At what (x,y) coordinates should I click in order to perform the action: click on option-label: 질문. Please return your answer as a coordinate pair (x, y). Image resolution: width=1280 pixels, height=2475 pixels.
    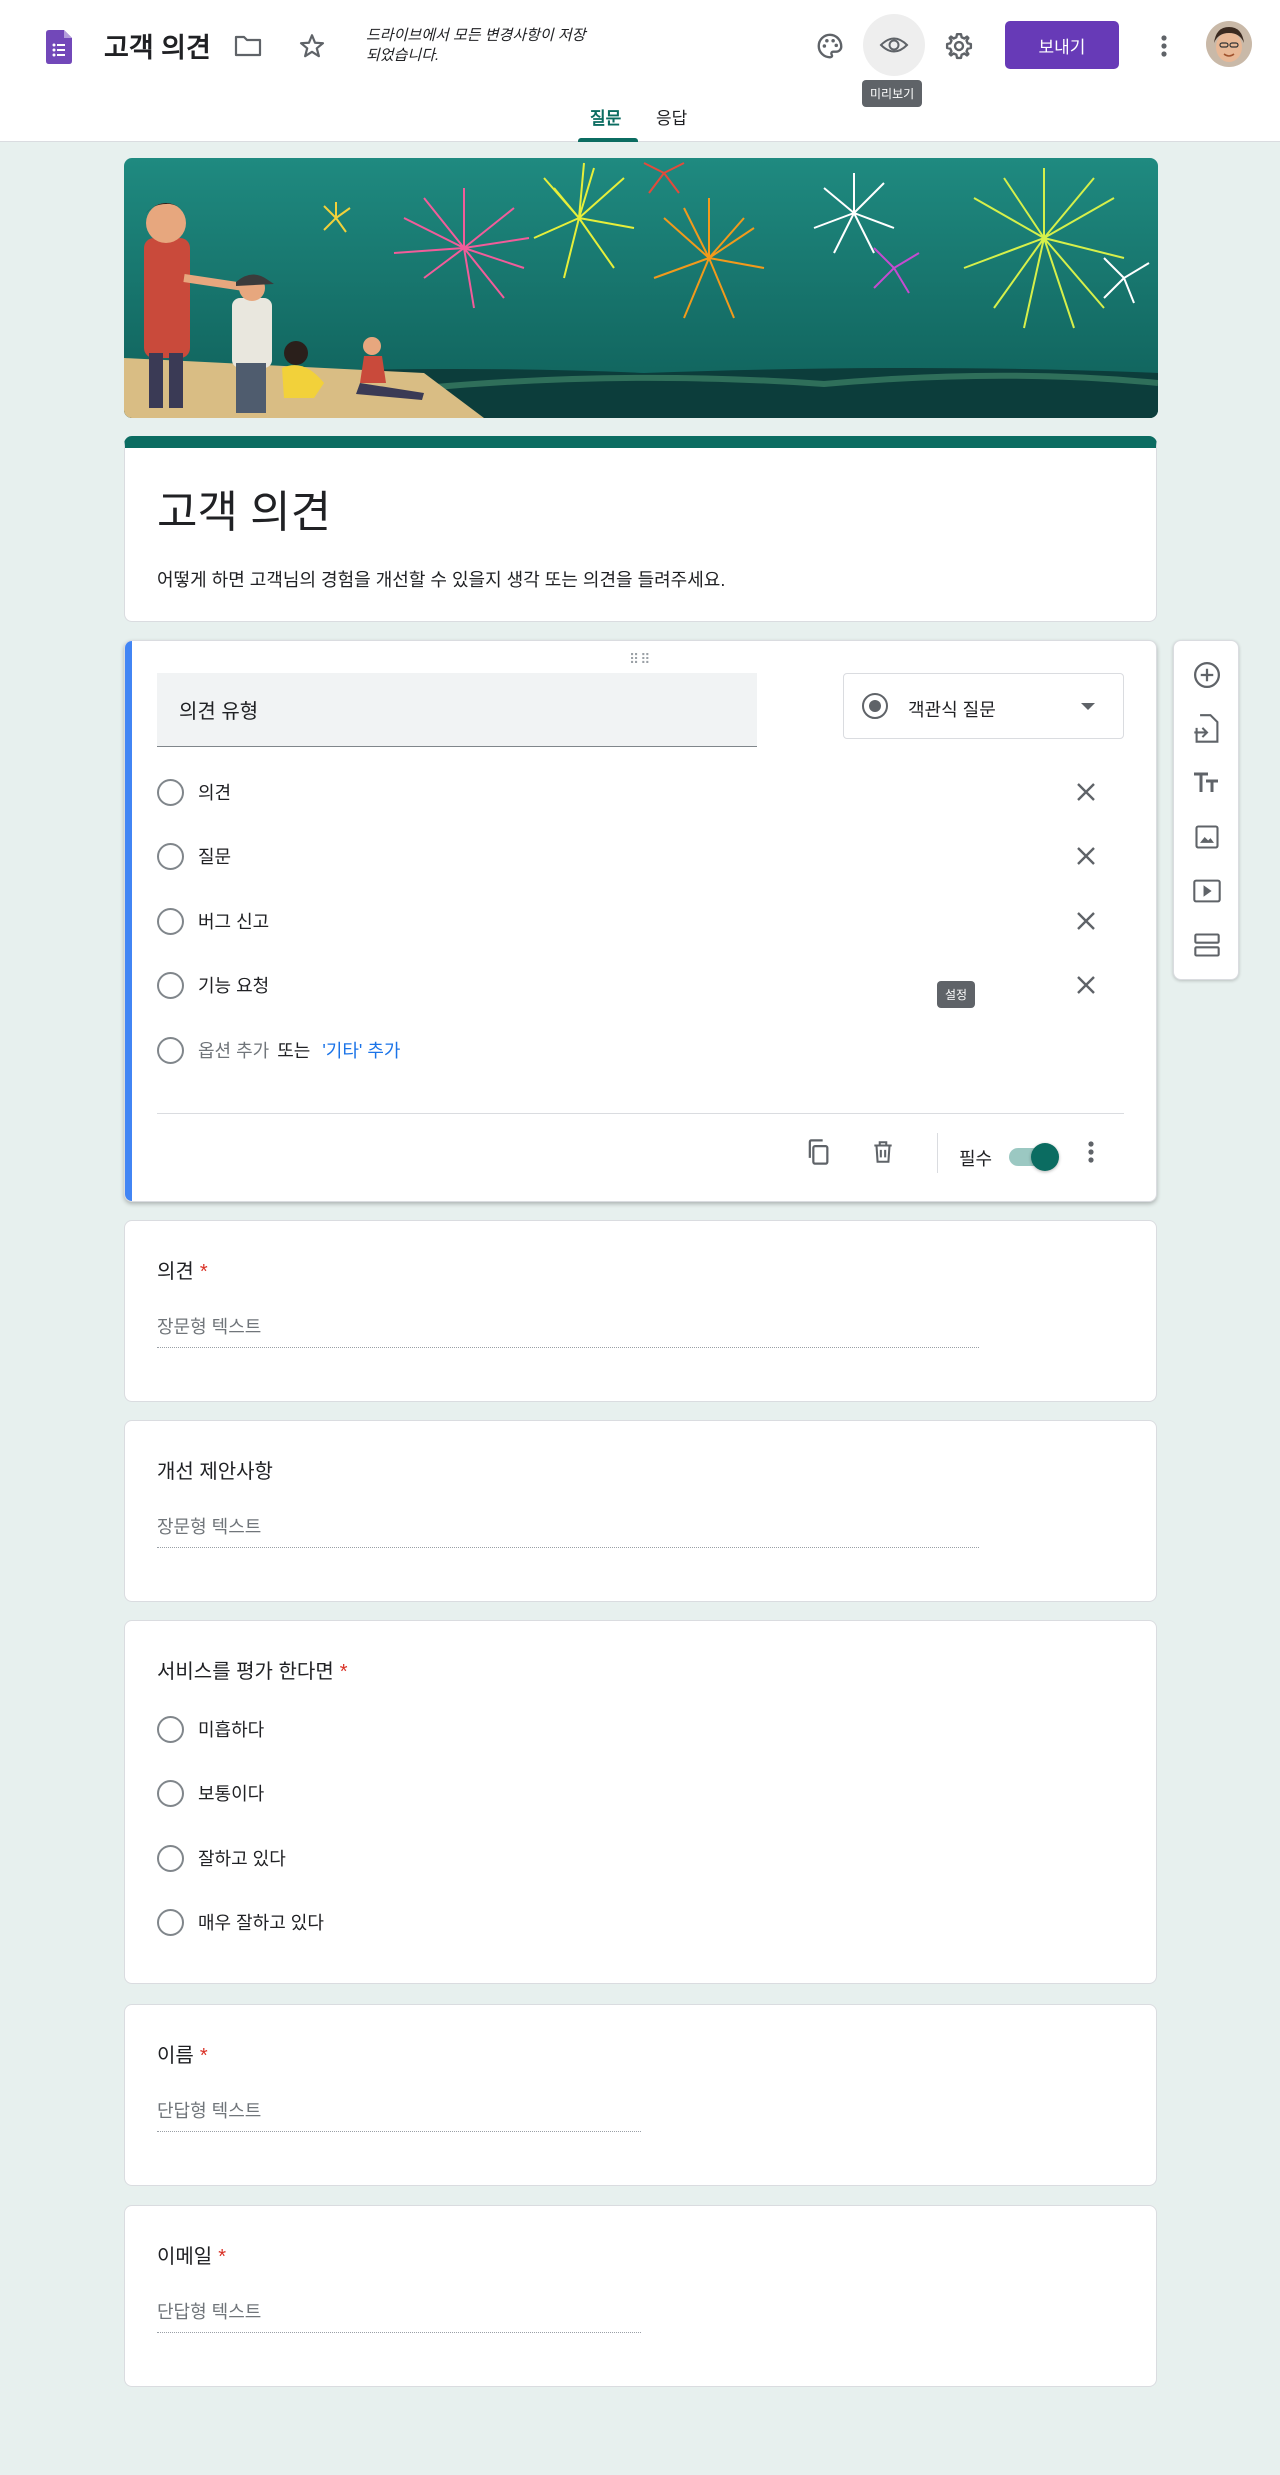
    Looking at the image, I should click on (214, 856).